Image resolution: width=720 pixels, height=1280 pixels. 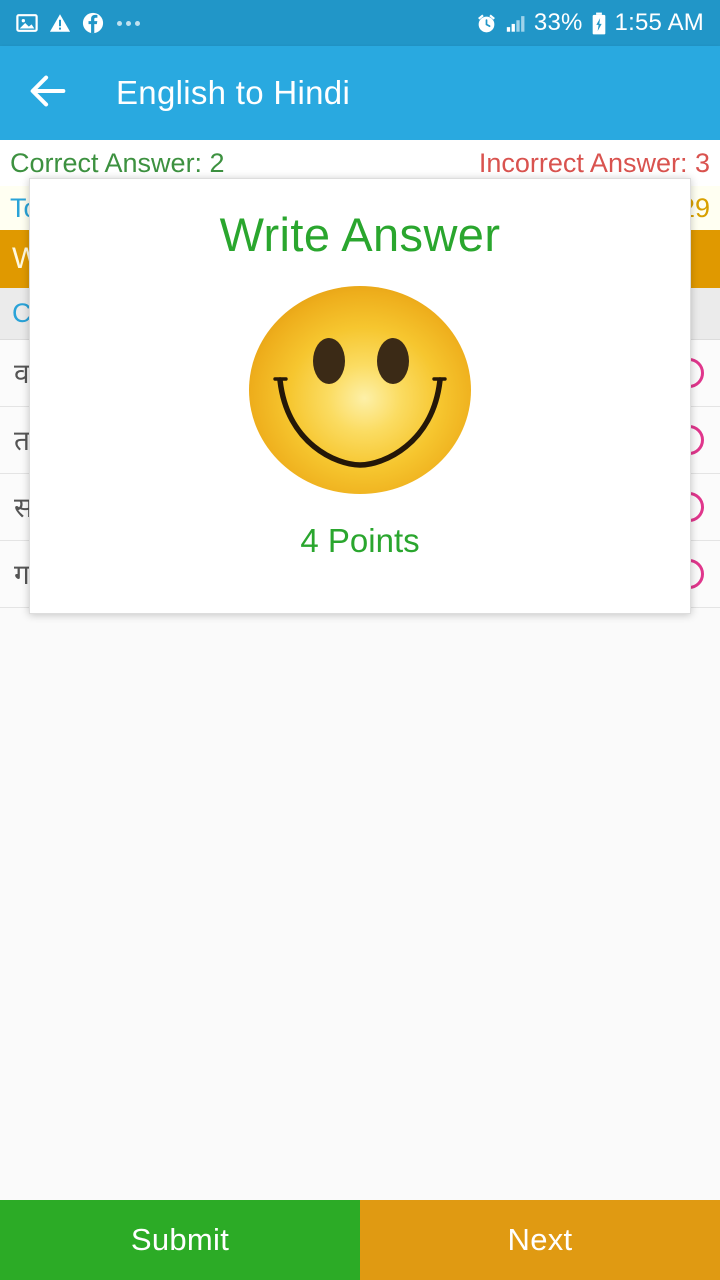 What do you see at coordinates (360, 540) in the screenshot?
I see `points-label: 4 Points` at bounding box center [360, 540].